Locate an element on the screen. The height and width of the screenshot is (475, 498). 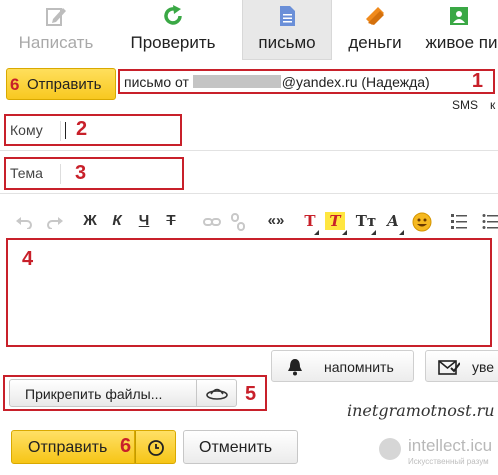
money-label: деньги is located at coordinates (375, 42).